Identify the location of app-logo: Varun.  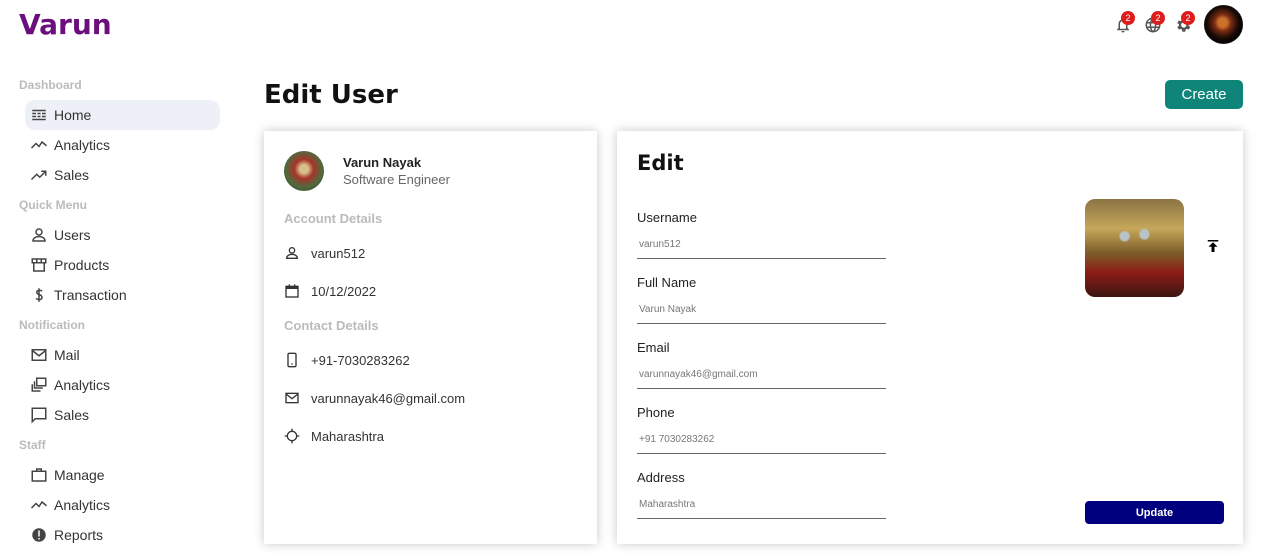
(65, 24).